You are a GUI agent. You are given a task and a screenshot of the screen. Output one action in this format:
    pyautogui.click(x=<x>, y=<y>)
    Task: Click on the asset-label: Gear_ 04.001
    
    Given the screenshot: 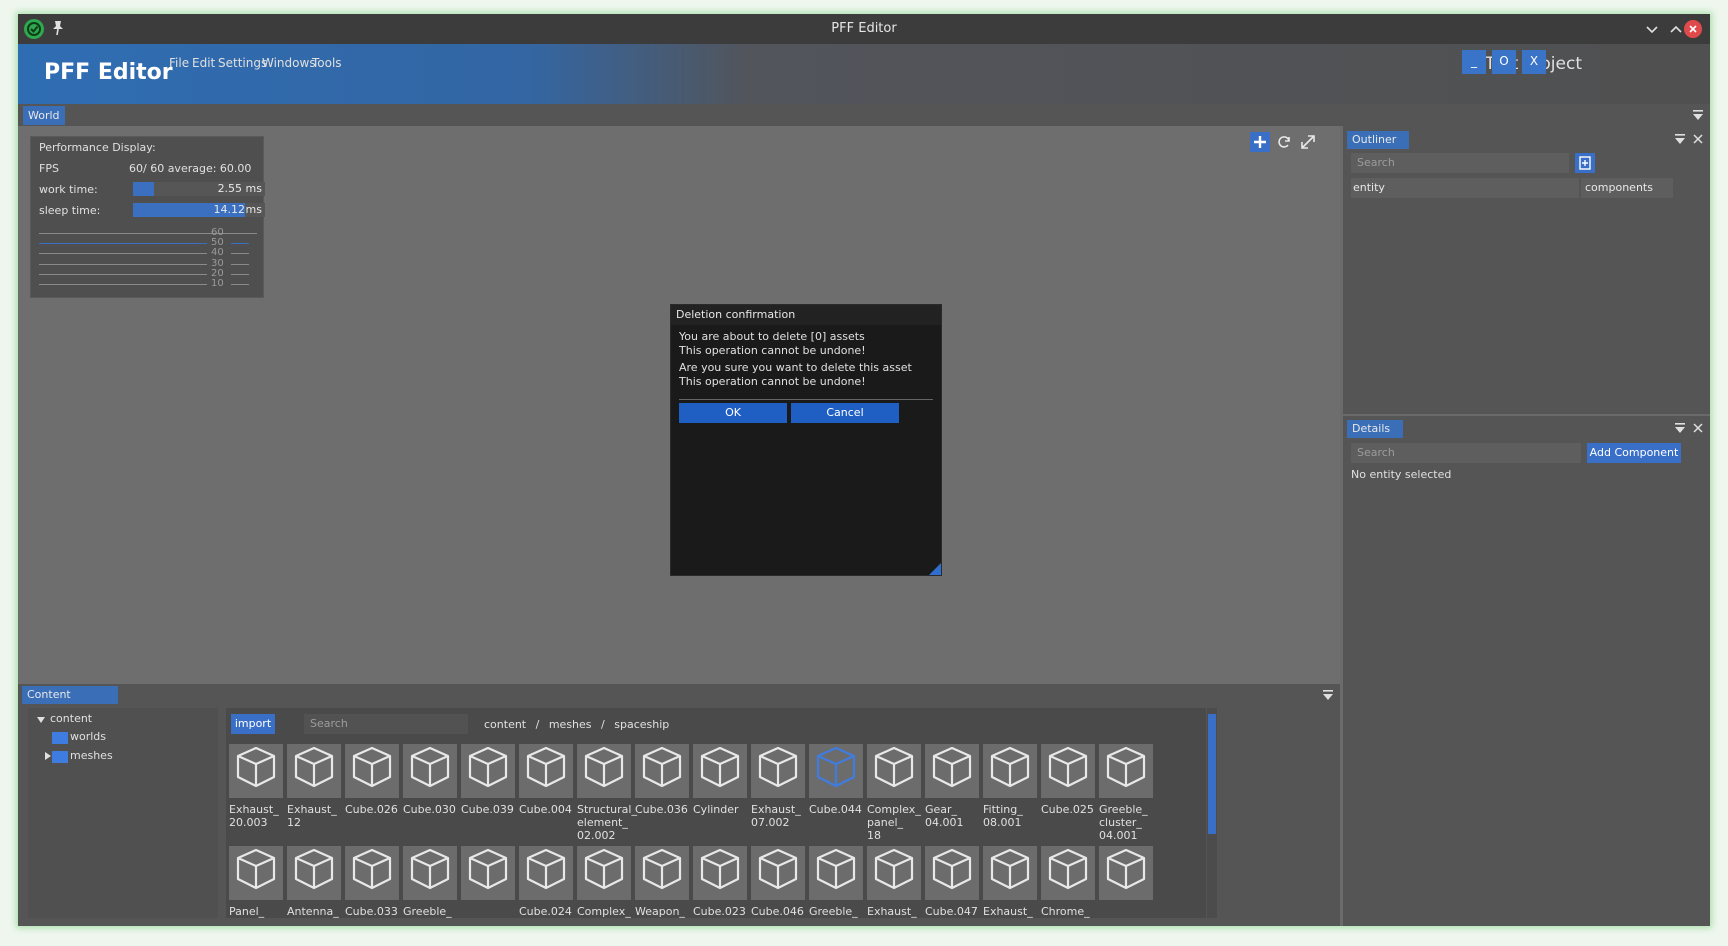 What is the action you would take?
    pyautogui.click(x=944, y=816)
    